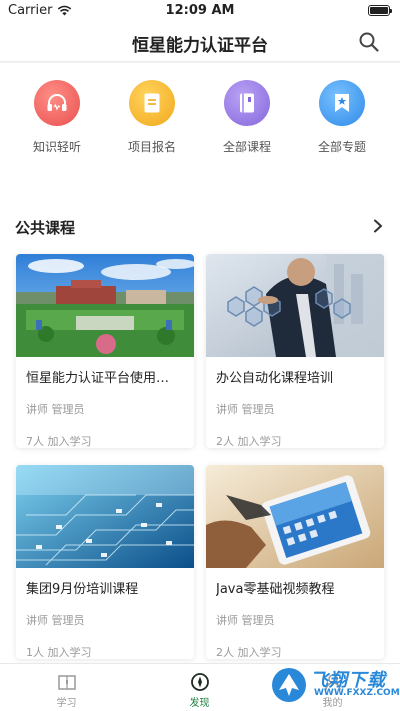 This screenshot has width=400, height=711. I want to click on course-card: Java零基础视频教程 讲师 管理员 2人 加入学习, so click(295, 562).